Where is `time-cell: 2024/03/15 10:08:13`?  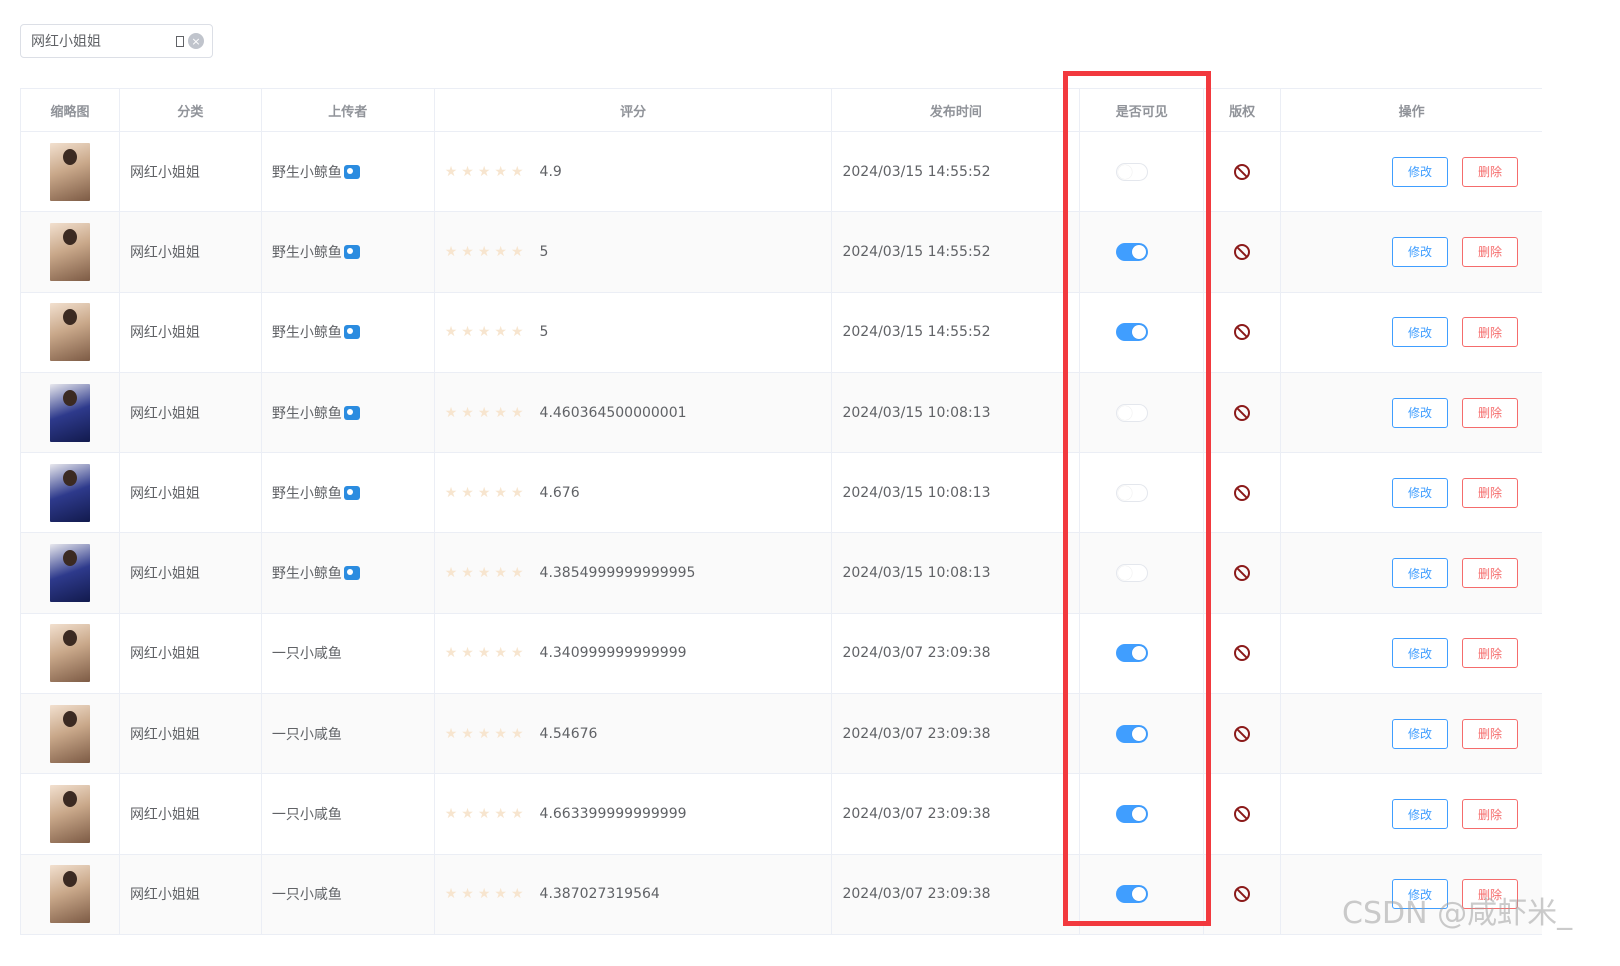 time-cell: 2024/03/15 10:08:13 is located at coordinates (956, 493).